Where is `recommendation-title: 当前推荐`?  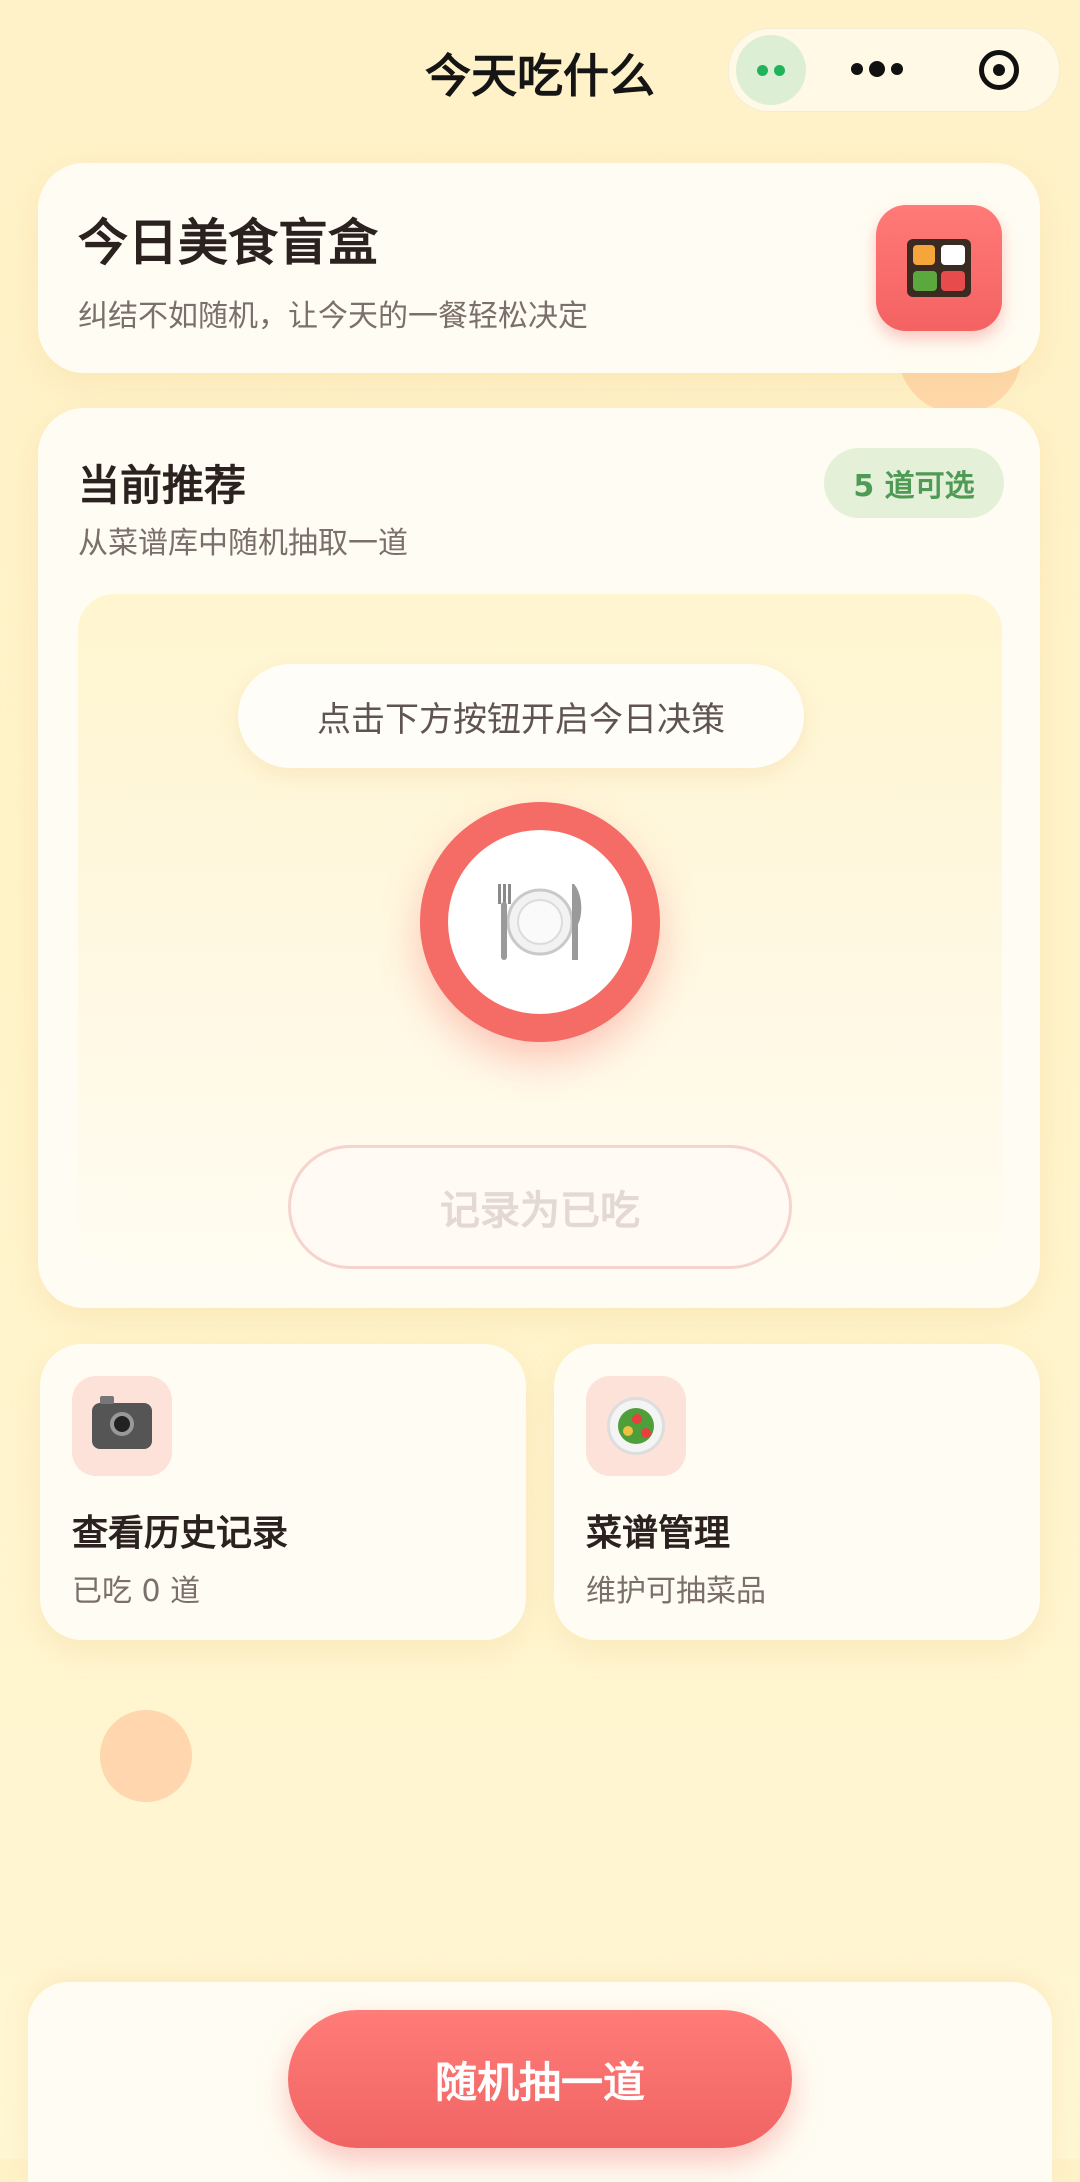 recommendation-title: 当前推荐 is located at coordinates (162, 485).